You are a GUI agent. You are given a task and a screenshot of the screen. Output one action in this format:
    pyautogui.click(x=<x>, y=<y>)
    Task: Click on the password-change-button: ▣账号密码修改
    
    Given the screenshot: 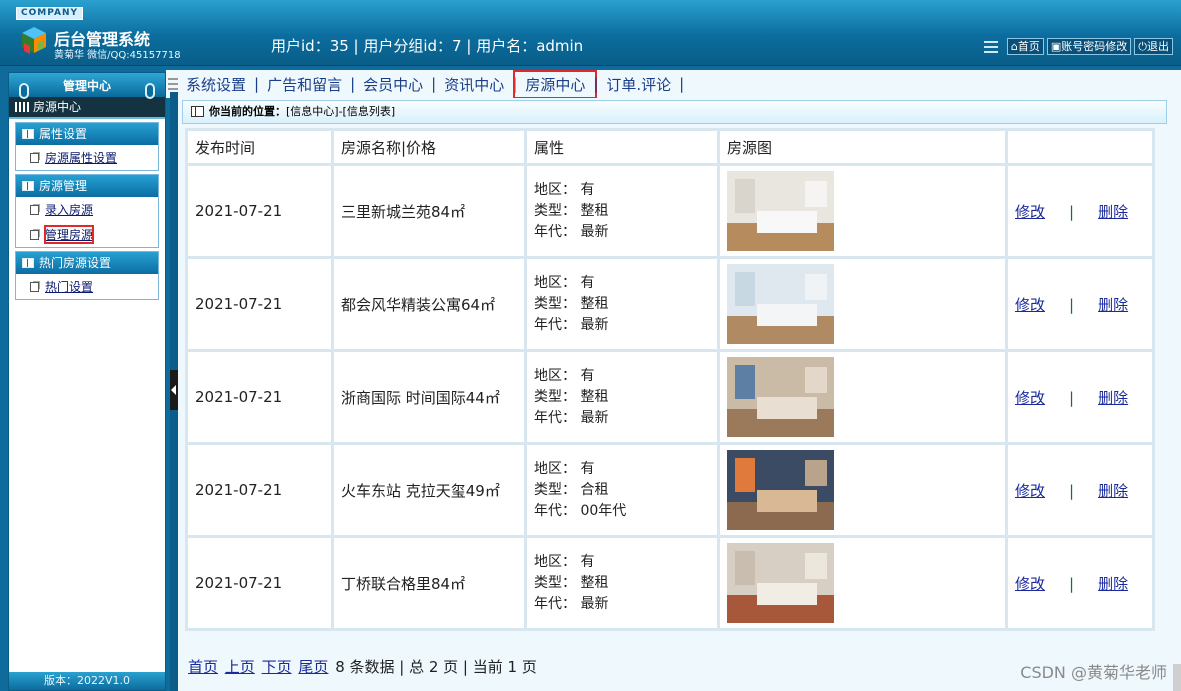 What is the action you would take?
    pyautogui.click(x=1089, y=46)
    